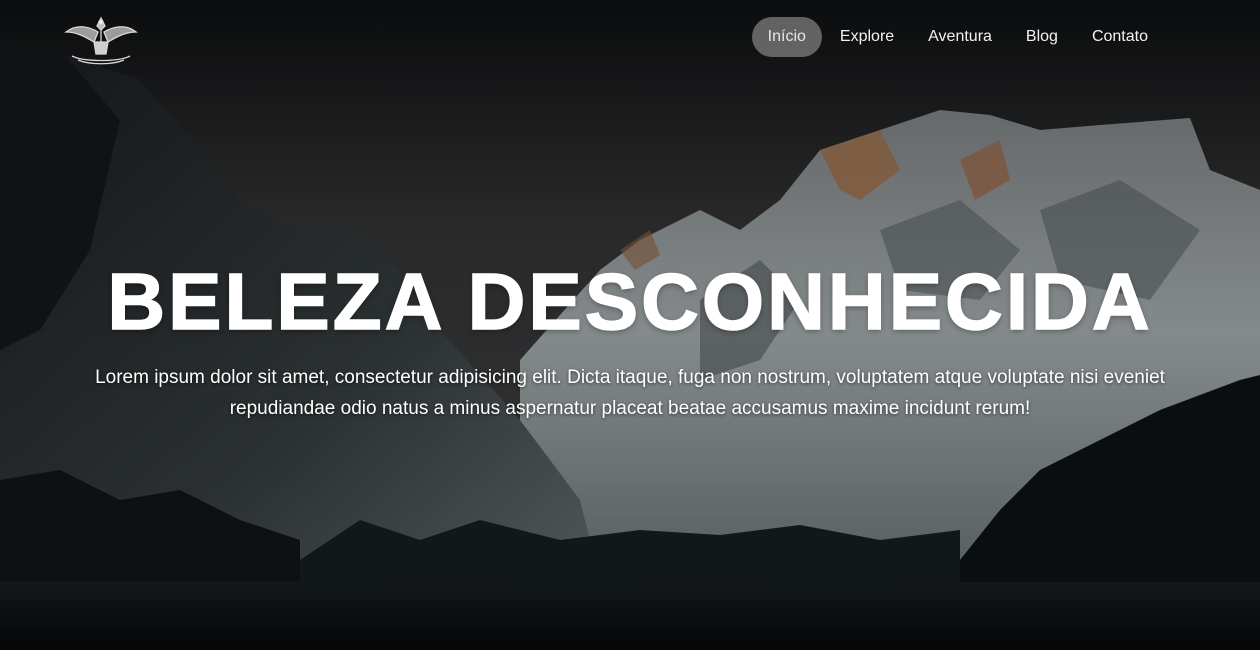  I want to click on nav-links: Início Explore Aventura Blog Contato, so click(957, 37).